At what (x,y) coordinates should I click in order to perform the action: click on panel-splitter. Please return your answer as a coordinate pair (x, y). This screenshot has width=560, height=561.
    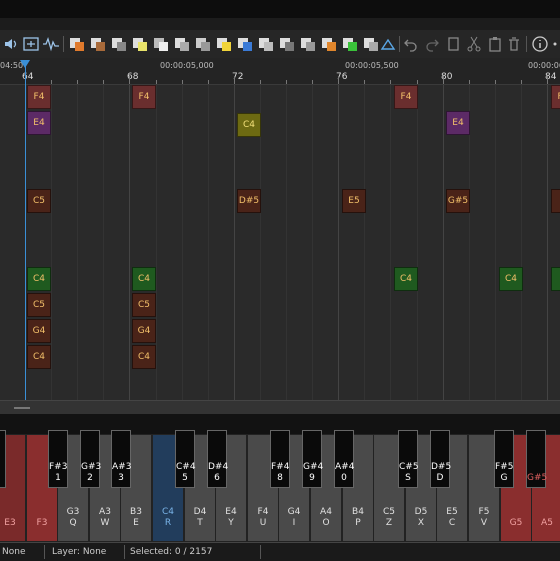
    Looking at the image, I should click on (280, 407).